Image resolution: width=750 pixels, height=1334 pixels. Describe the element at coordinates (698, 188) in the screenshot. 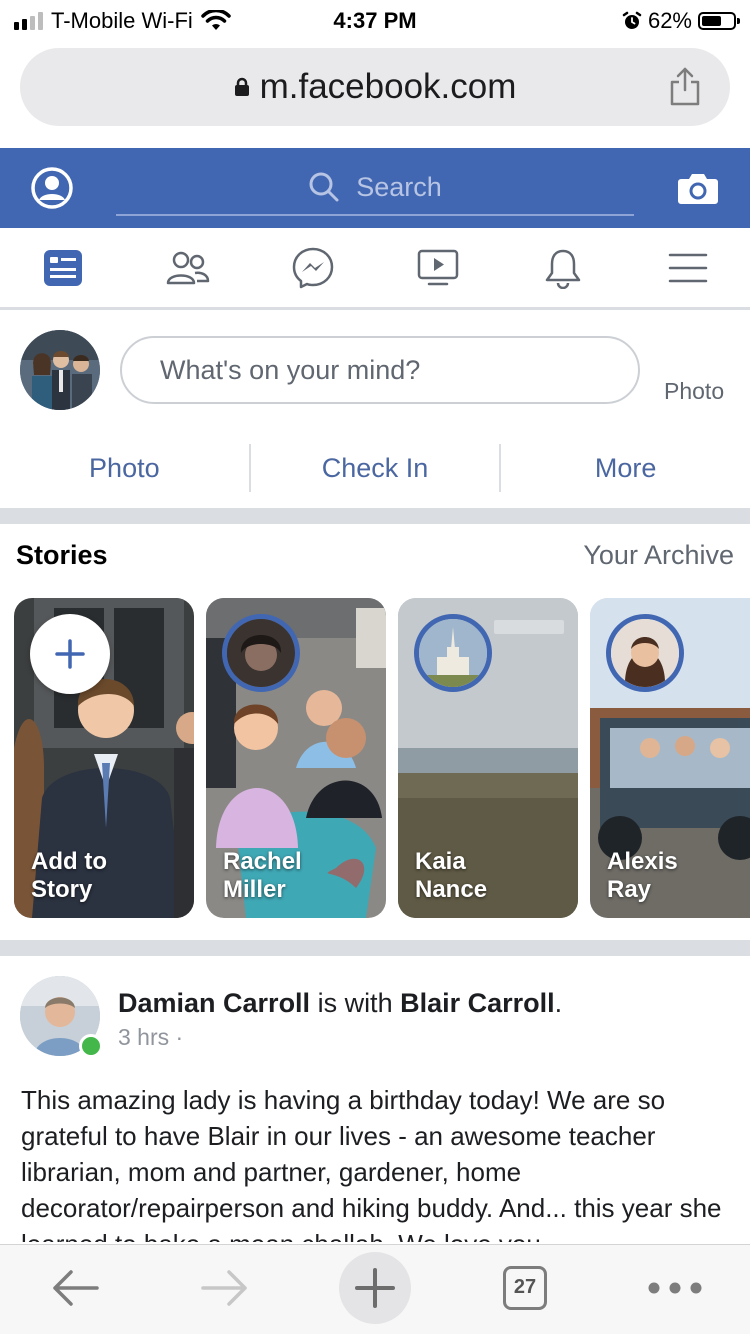

I see `camera-icon` at that location.